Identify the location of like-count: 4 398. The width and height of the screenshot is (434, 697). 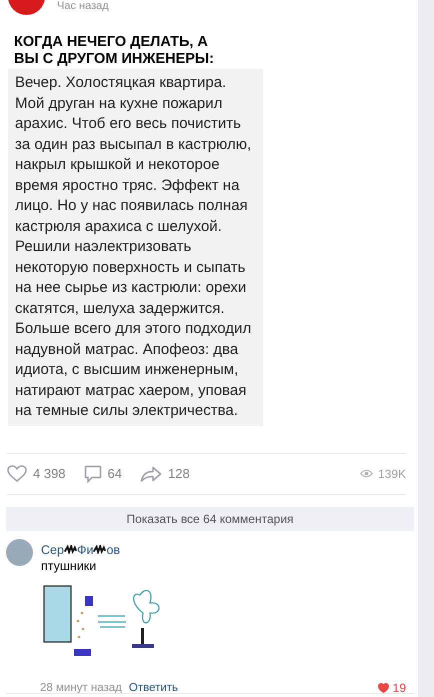
(49, 473).